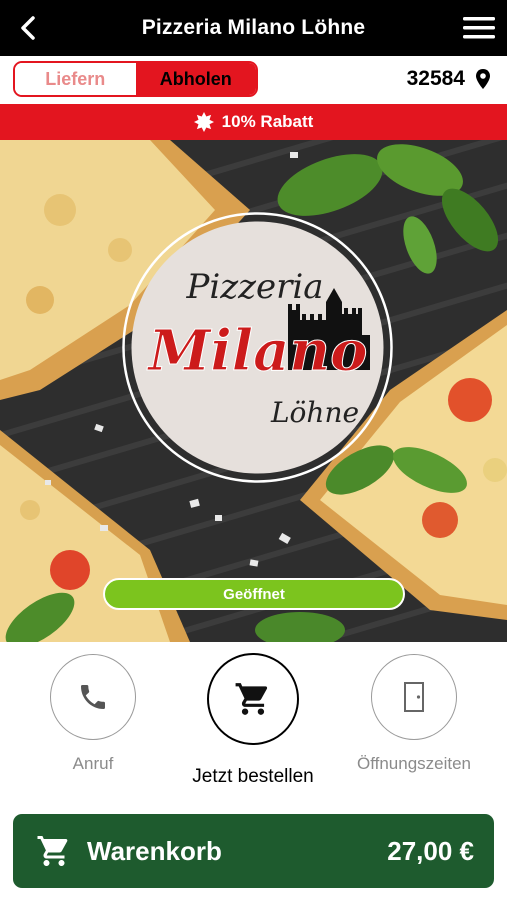  Describe the element at coordinates (203, 122) in the screenshot. I see `badge-star-icon` at that location.